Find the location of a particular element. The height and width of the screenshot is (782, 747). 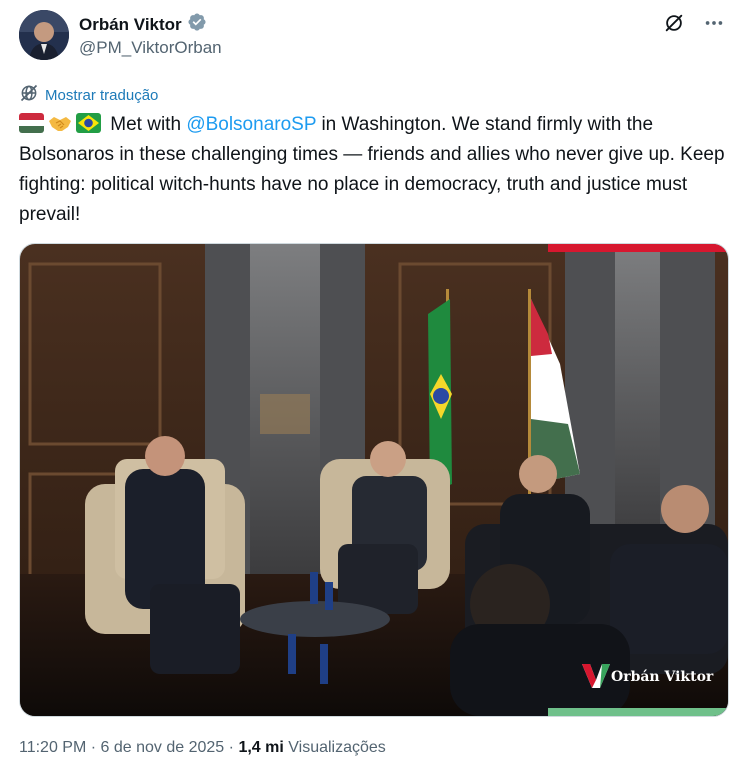

tweet-time: 11:20 PM is located at coordinates (52, 747).